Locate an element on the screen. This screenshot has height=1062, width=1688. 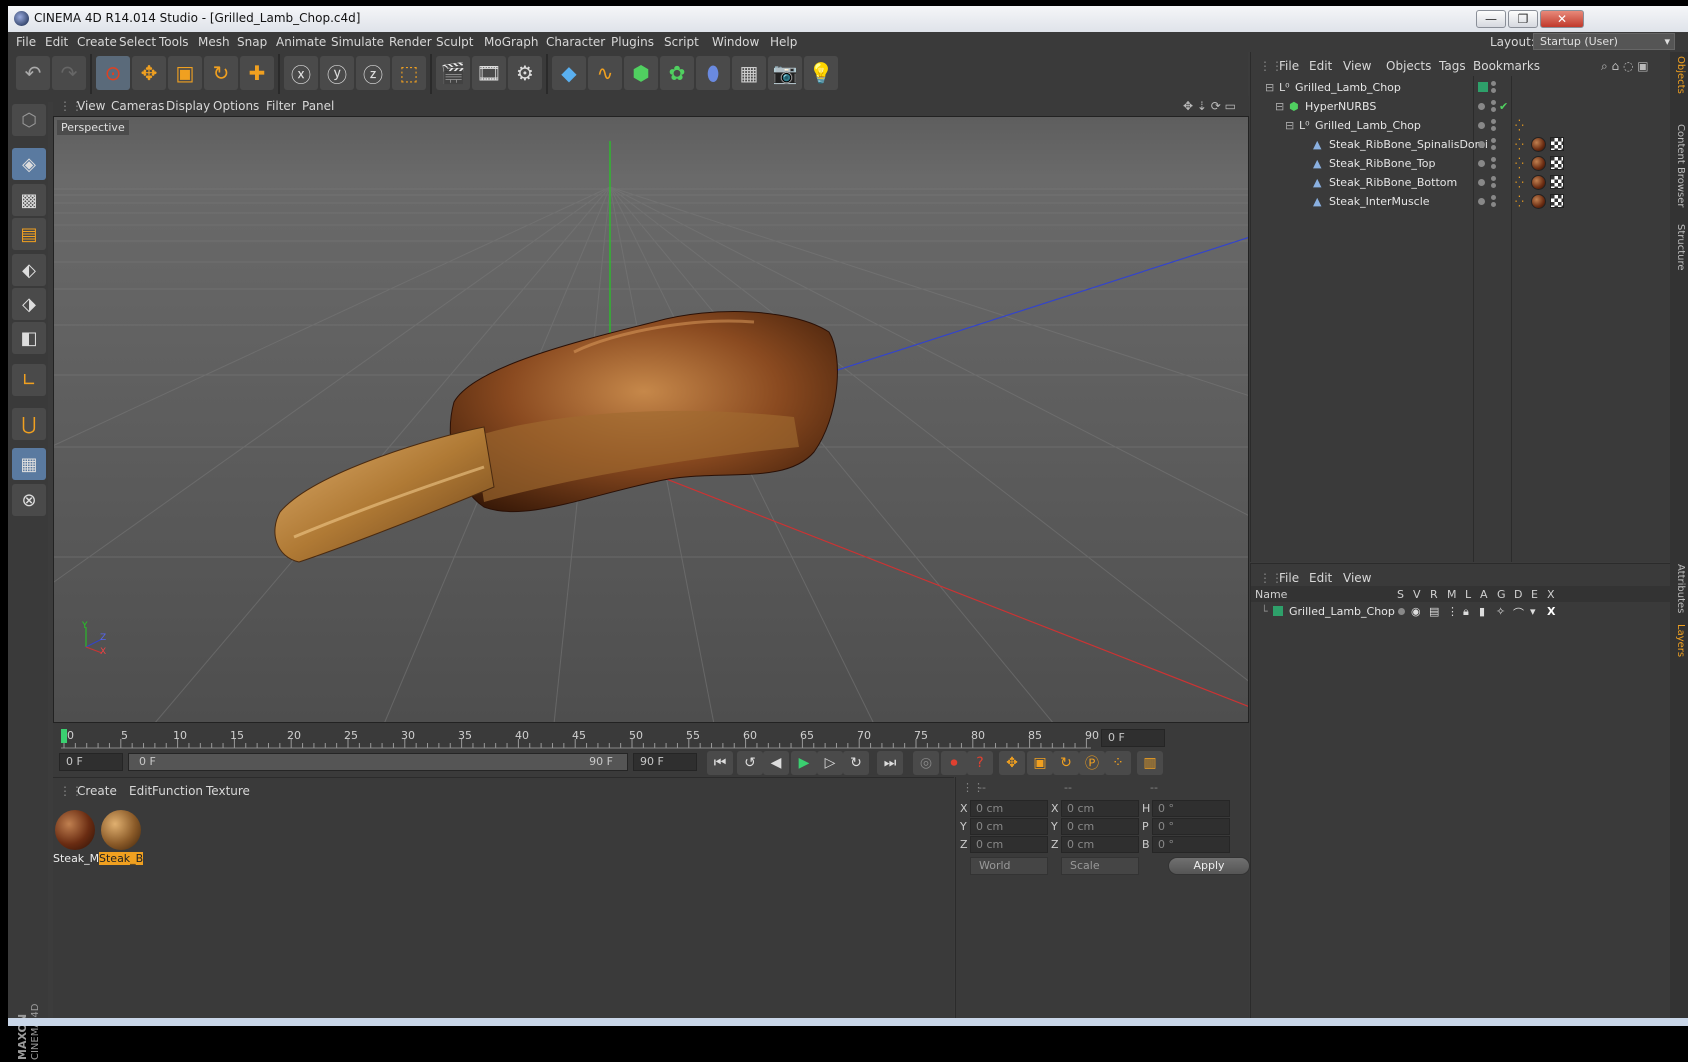
material-menu-texture: Texture is located at coordinates (228, 791).